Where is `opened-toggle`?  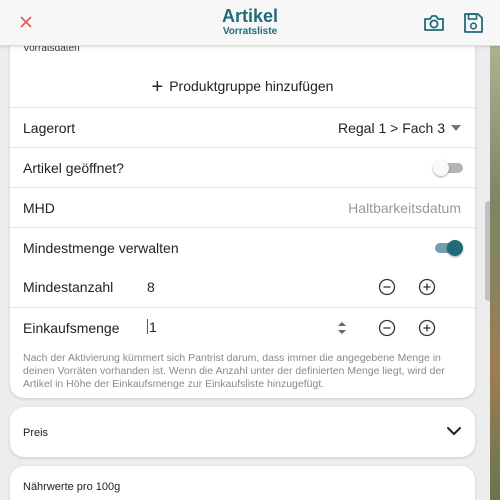
opened-toggle is located at coordinates (448, 168).